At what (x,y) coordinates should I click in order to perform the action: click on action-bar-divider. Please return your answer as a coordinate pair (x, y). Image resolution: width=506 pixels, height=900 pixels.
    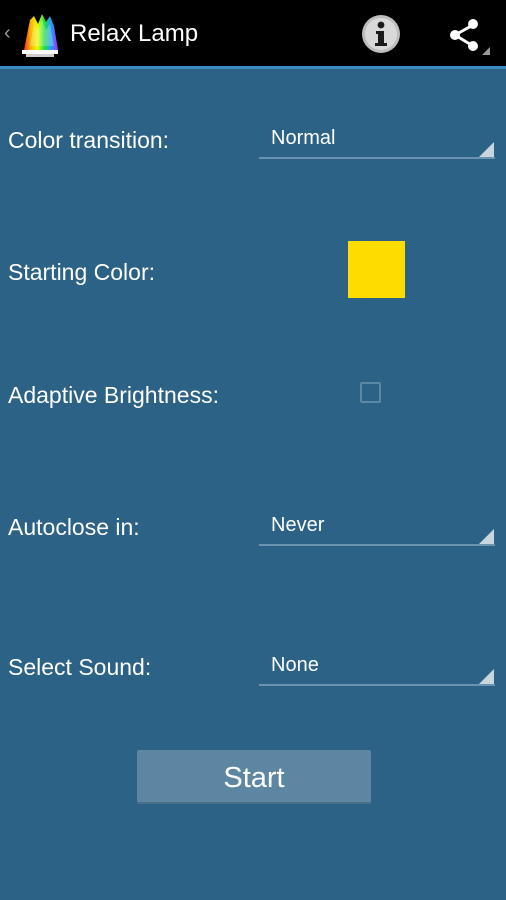
    Looking at the image, I should click on (253, 67).